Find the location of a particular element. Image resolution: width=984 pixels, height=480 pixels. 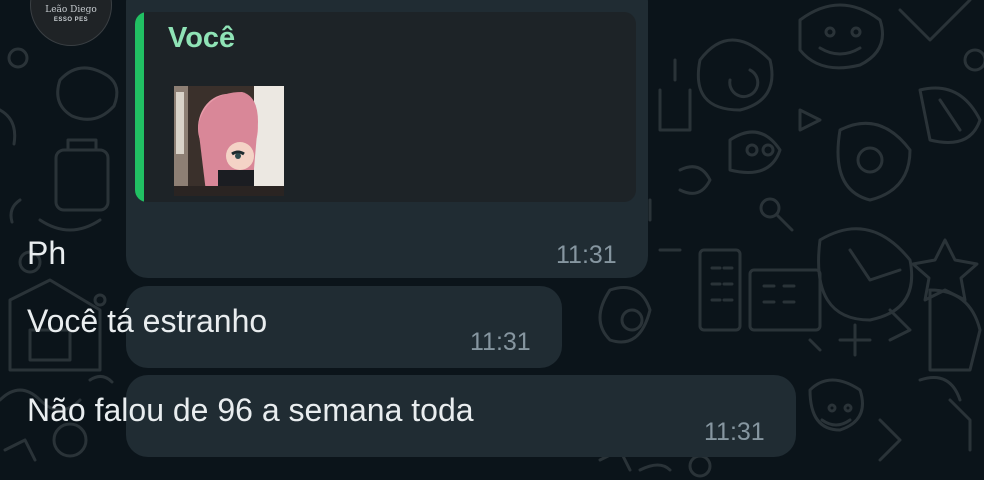

message-text: Você tá estranho is located at coordinates (147, 321).